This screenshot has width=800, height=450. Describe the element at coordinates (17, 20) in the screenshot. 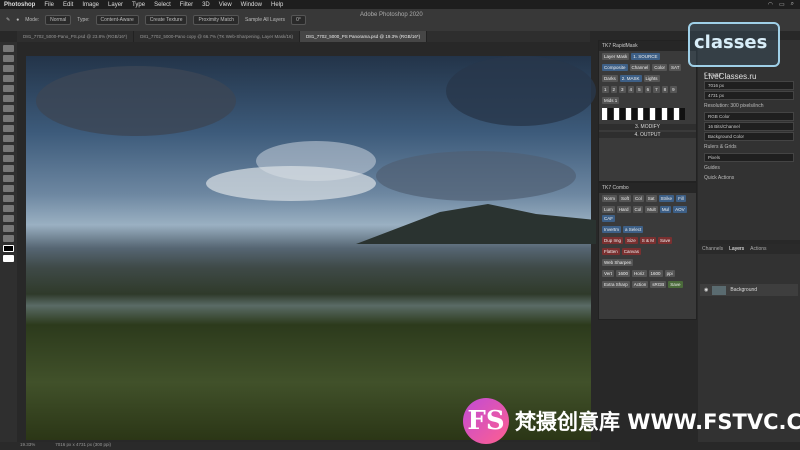

I see `brush-size-icon: ●` at that location.